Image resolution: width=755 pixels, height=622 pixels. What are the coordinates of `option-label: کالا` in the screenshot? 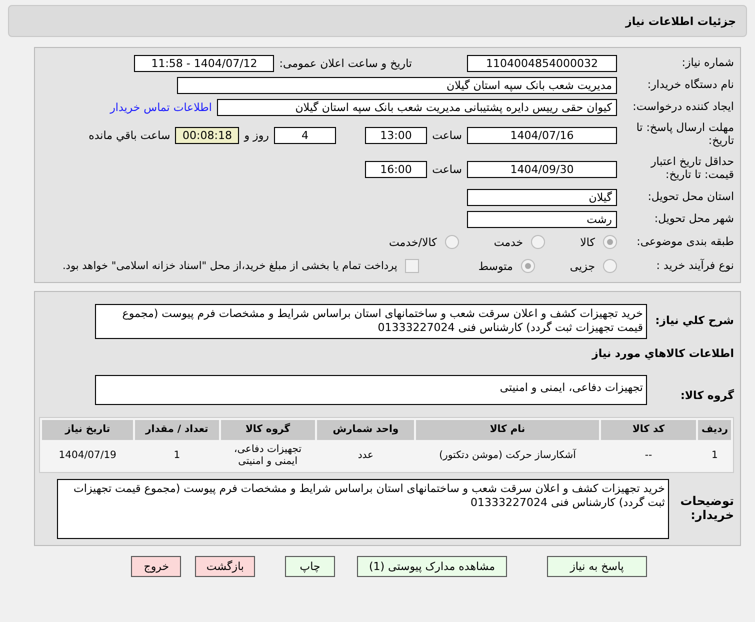 It's located at (587, 242).